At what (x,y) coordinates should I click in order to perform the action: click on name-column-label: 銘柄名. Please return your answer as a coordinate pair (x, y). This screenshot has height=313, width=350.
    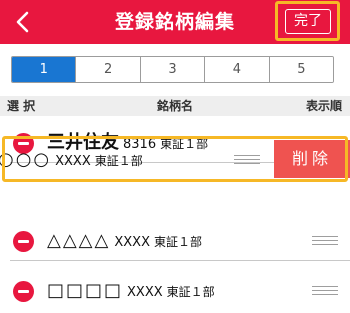
    Looking at the image, I should click on (174, 106).